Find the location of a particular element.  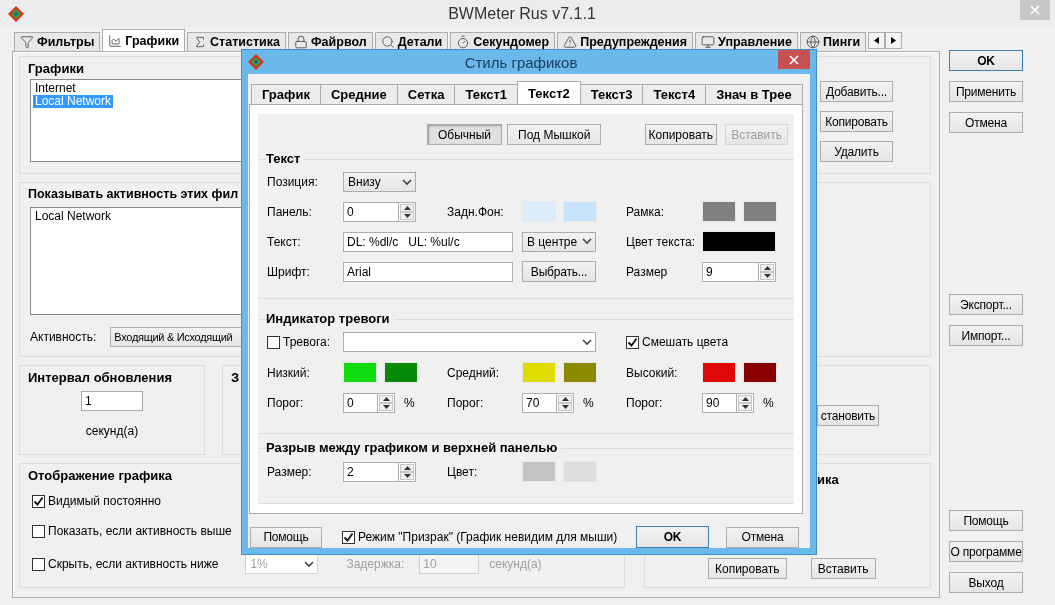

mode-button: Под Мышкой is located at coordinates (554, 134).